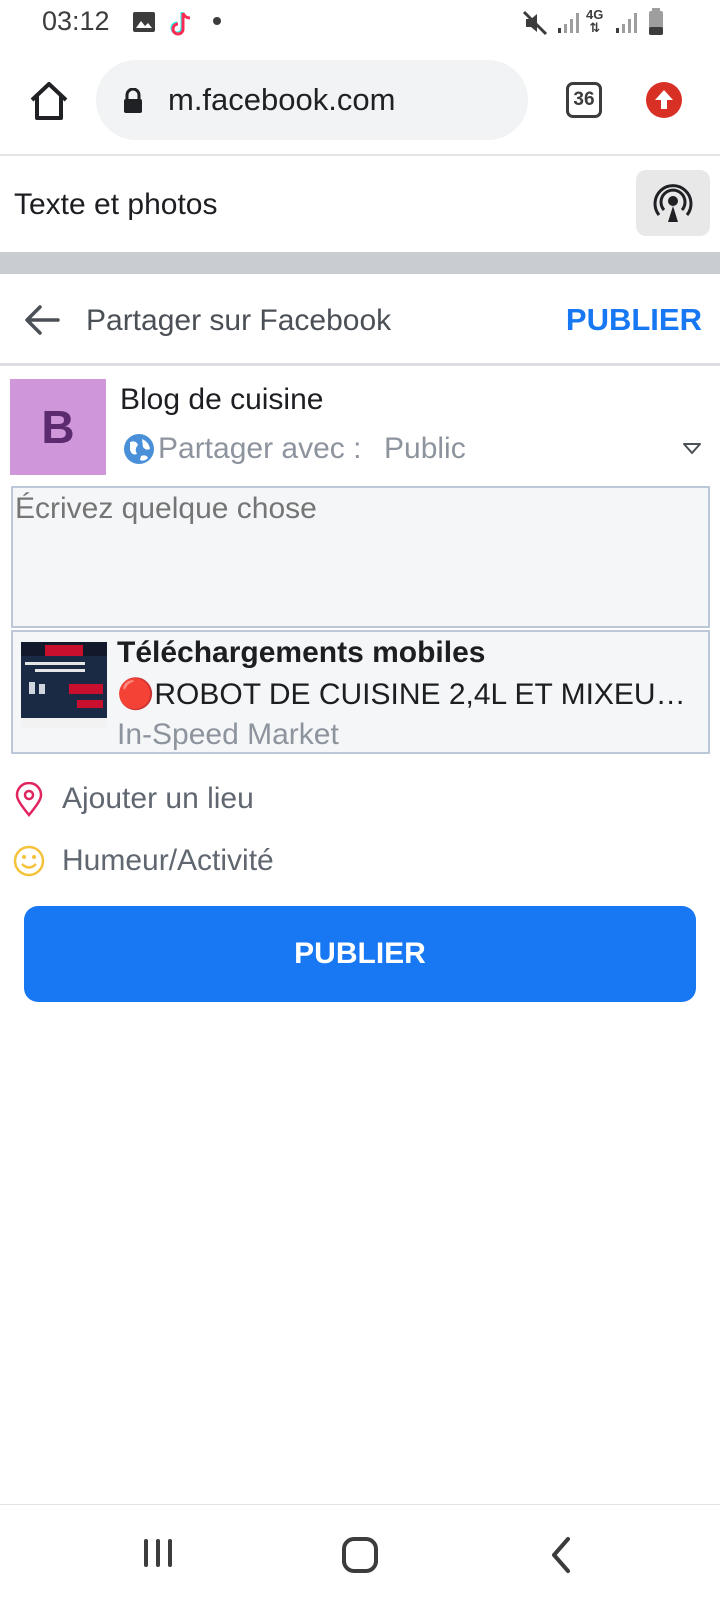 The image size is (720, 1600). What do you see at coordinates (360, 861) in the screenshot?
I see `mood-activity-option: Humeur/Activité` at bounding box center [360, 861].